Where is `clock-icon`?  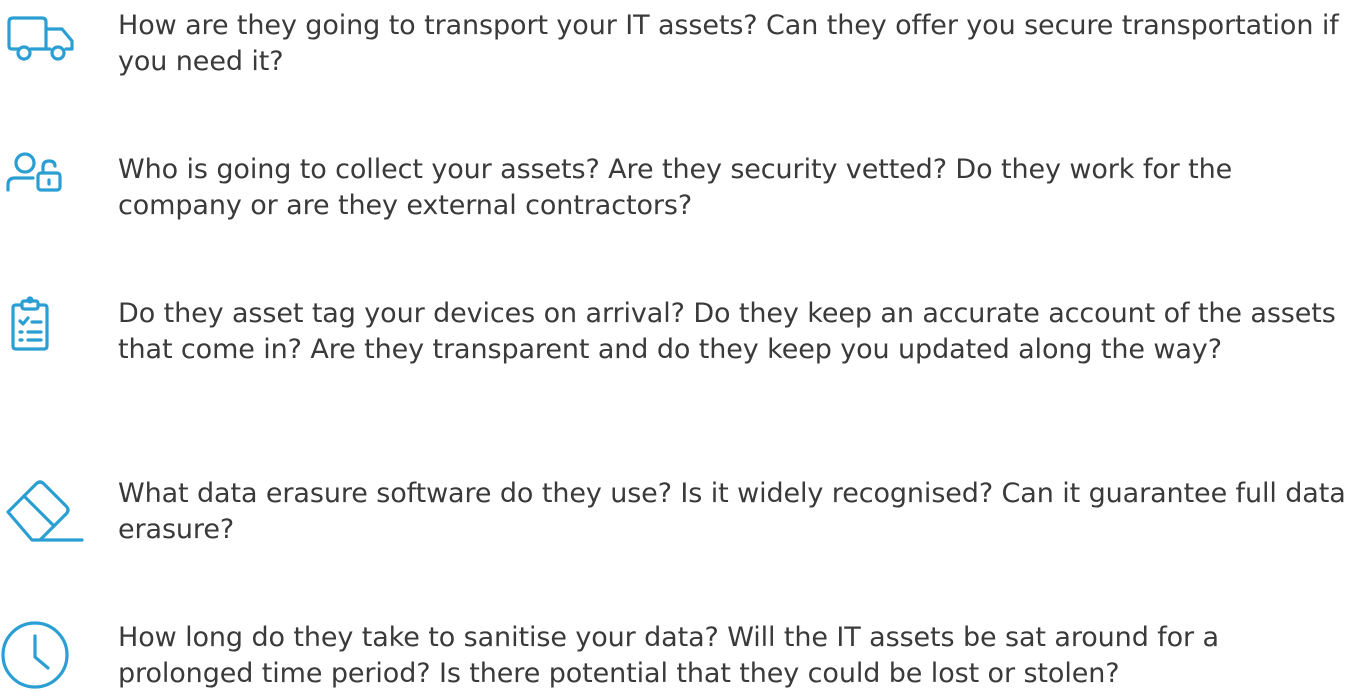 clock-icon is located at coordinates (50, 655).